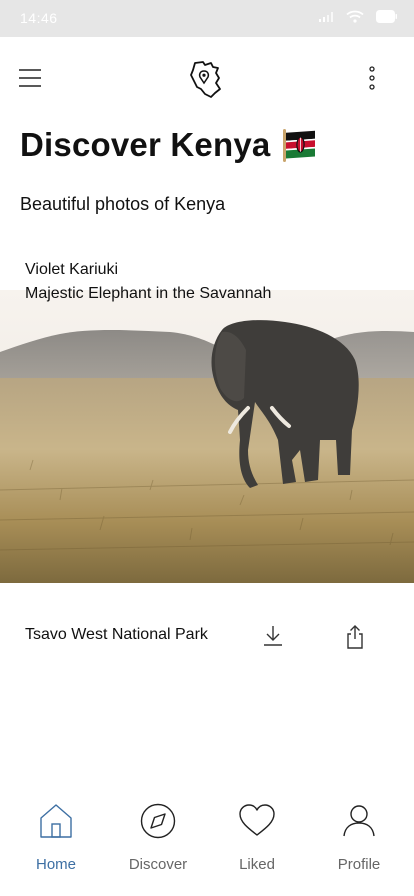 This screenshot has height=896, width=414. Describe the element at coordinates (207, 840) in the screenshot. I see `bottom-tab-bar: Home Discover Liked Profile` at that location.